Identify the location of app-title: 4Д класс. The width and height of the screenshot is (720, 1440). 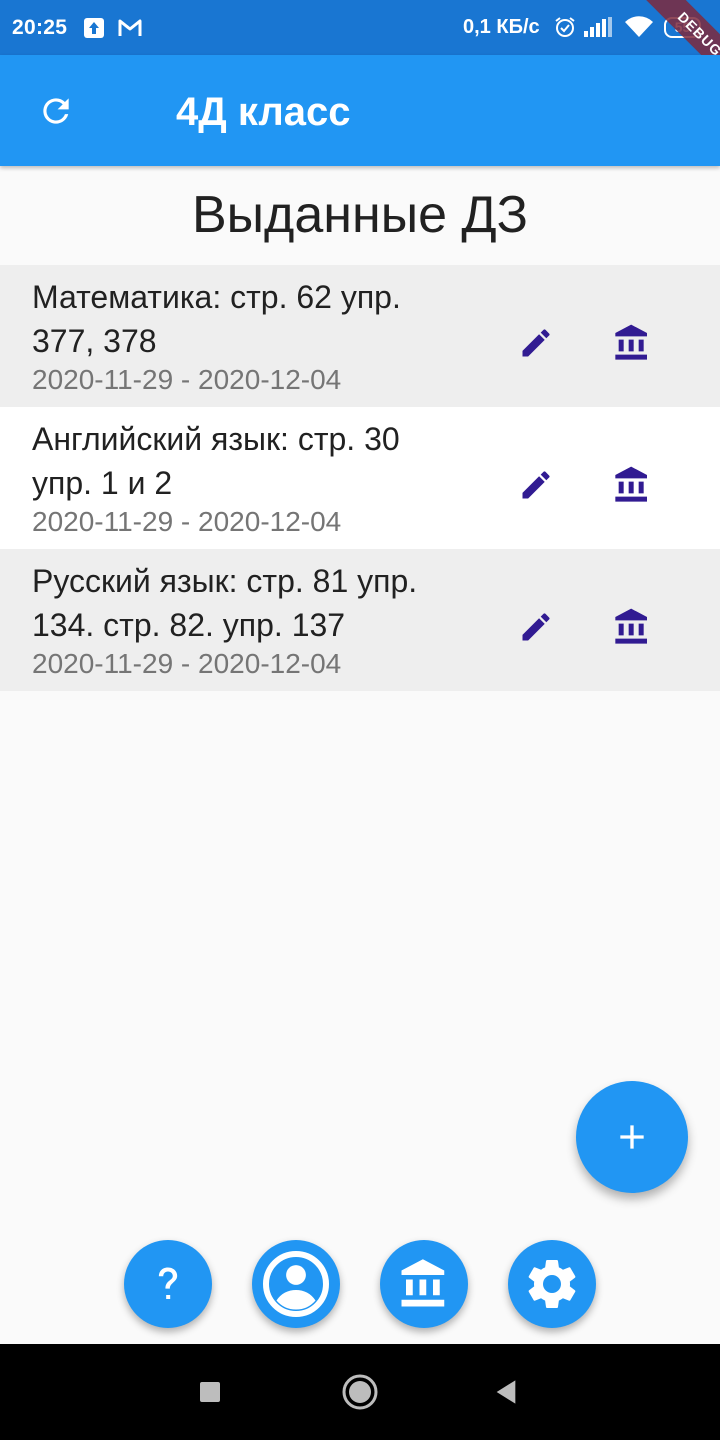
(263, 112).